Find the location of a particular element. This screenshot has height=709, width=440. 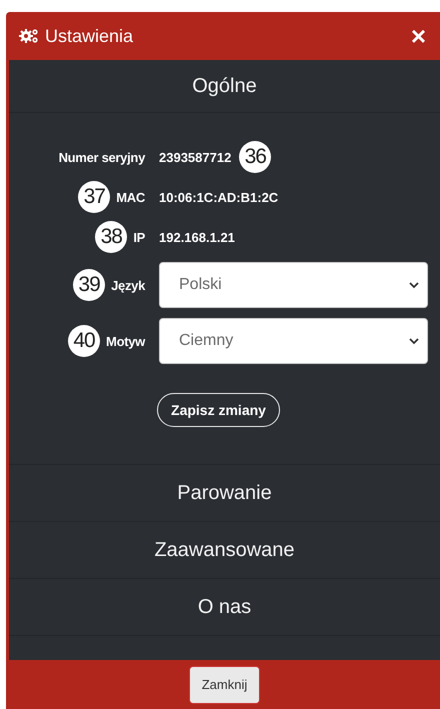

close-button: × is located at coordinates (418, 36).